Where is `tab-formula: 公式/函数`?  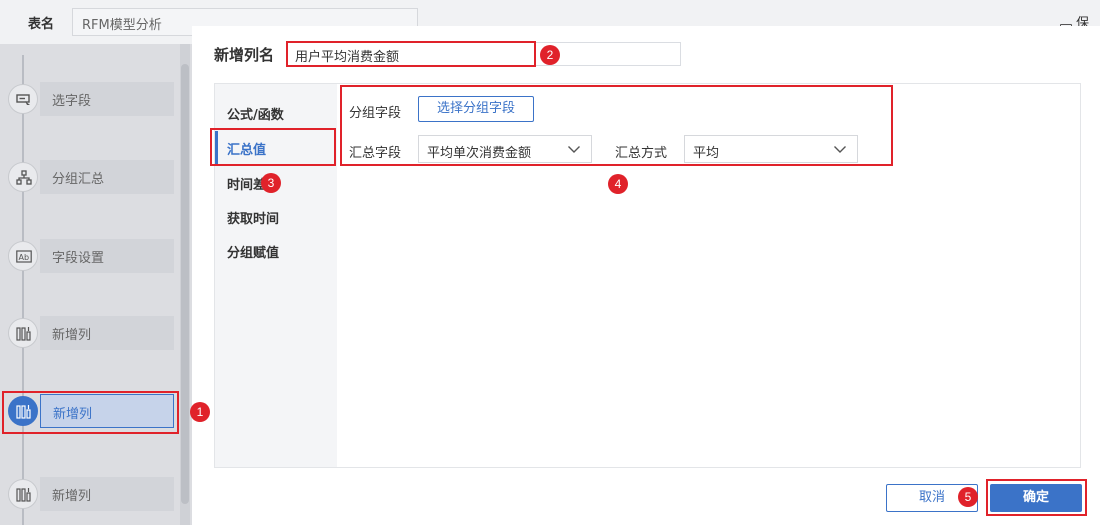
tab-formula: 公式/函数 is located at coordinates (255, 113).